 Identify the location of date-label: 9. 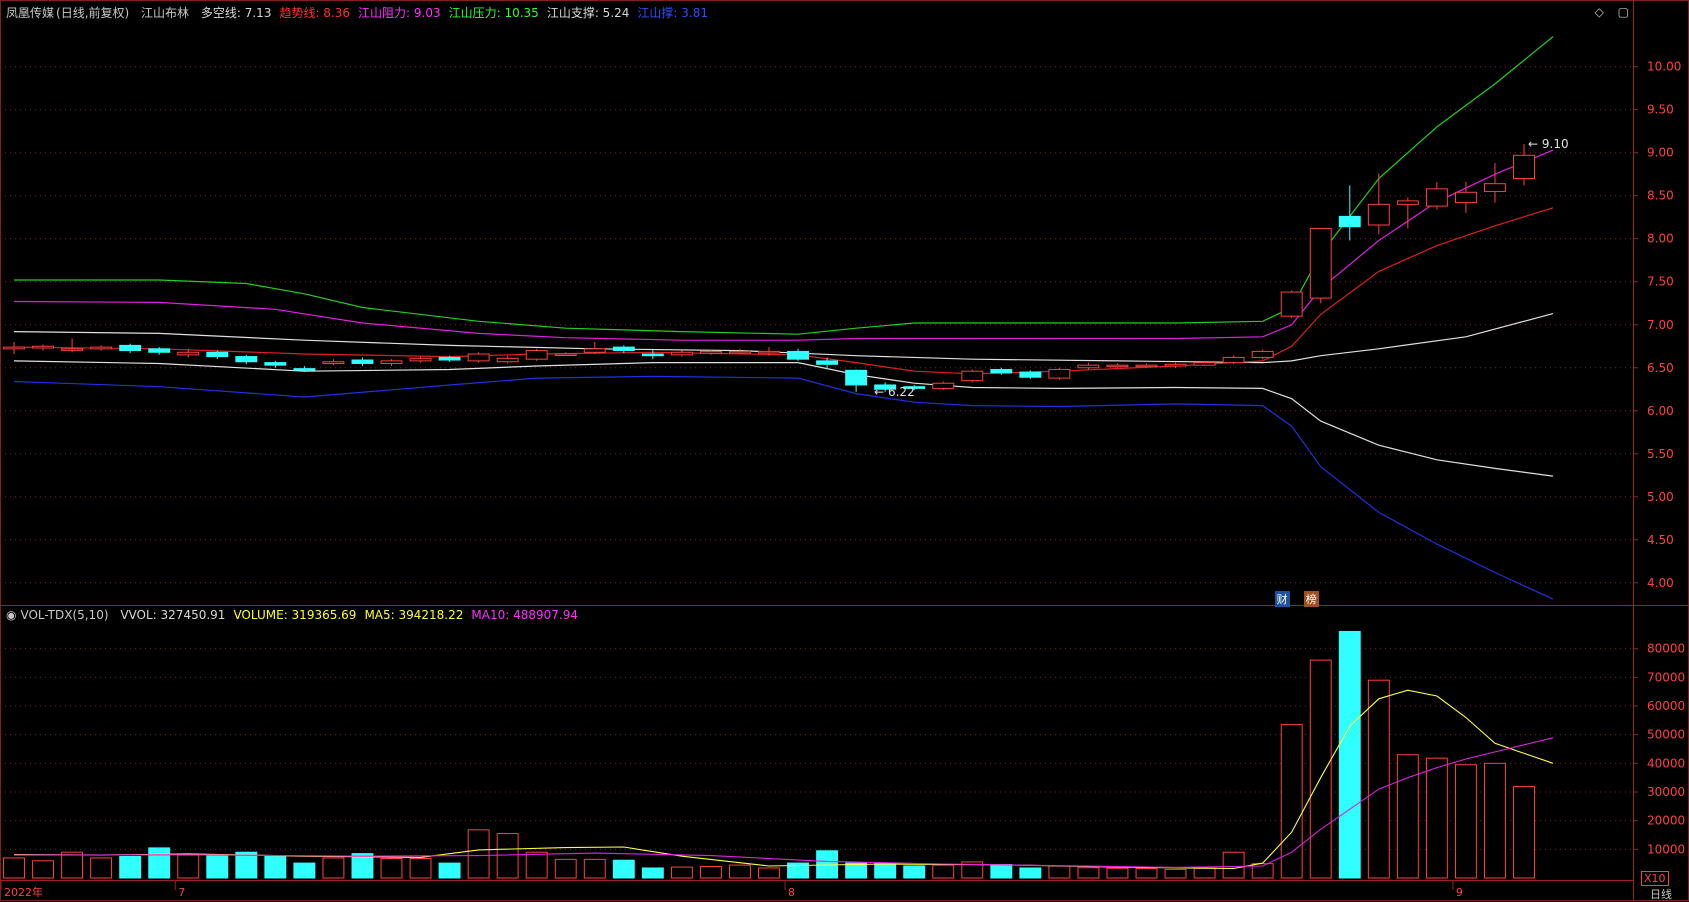
(1459, 892).